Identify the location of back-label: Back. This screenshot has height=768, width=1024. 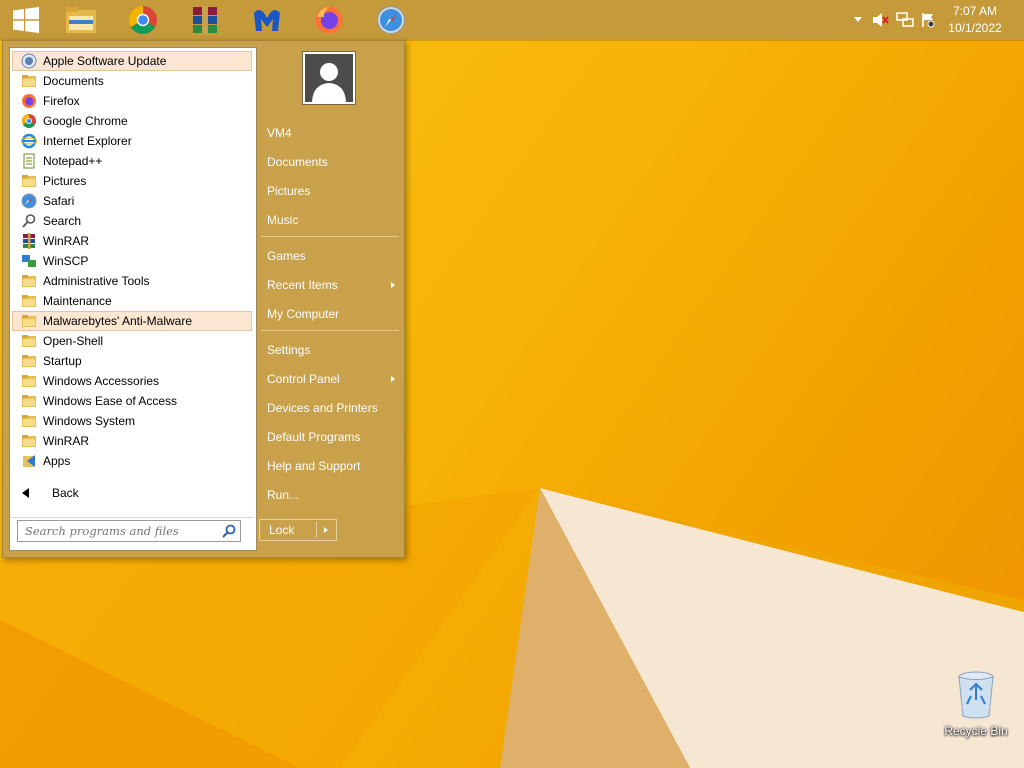
(65, 493).